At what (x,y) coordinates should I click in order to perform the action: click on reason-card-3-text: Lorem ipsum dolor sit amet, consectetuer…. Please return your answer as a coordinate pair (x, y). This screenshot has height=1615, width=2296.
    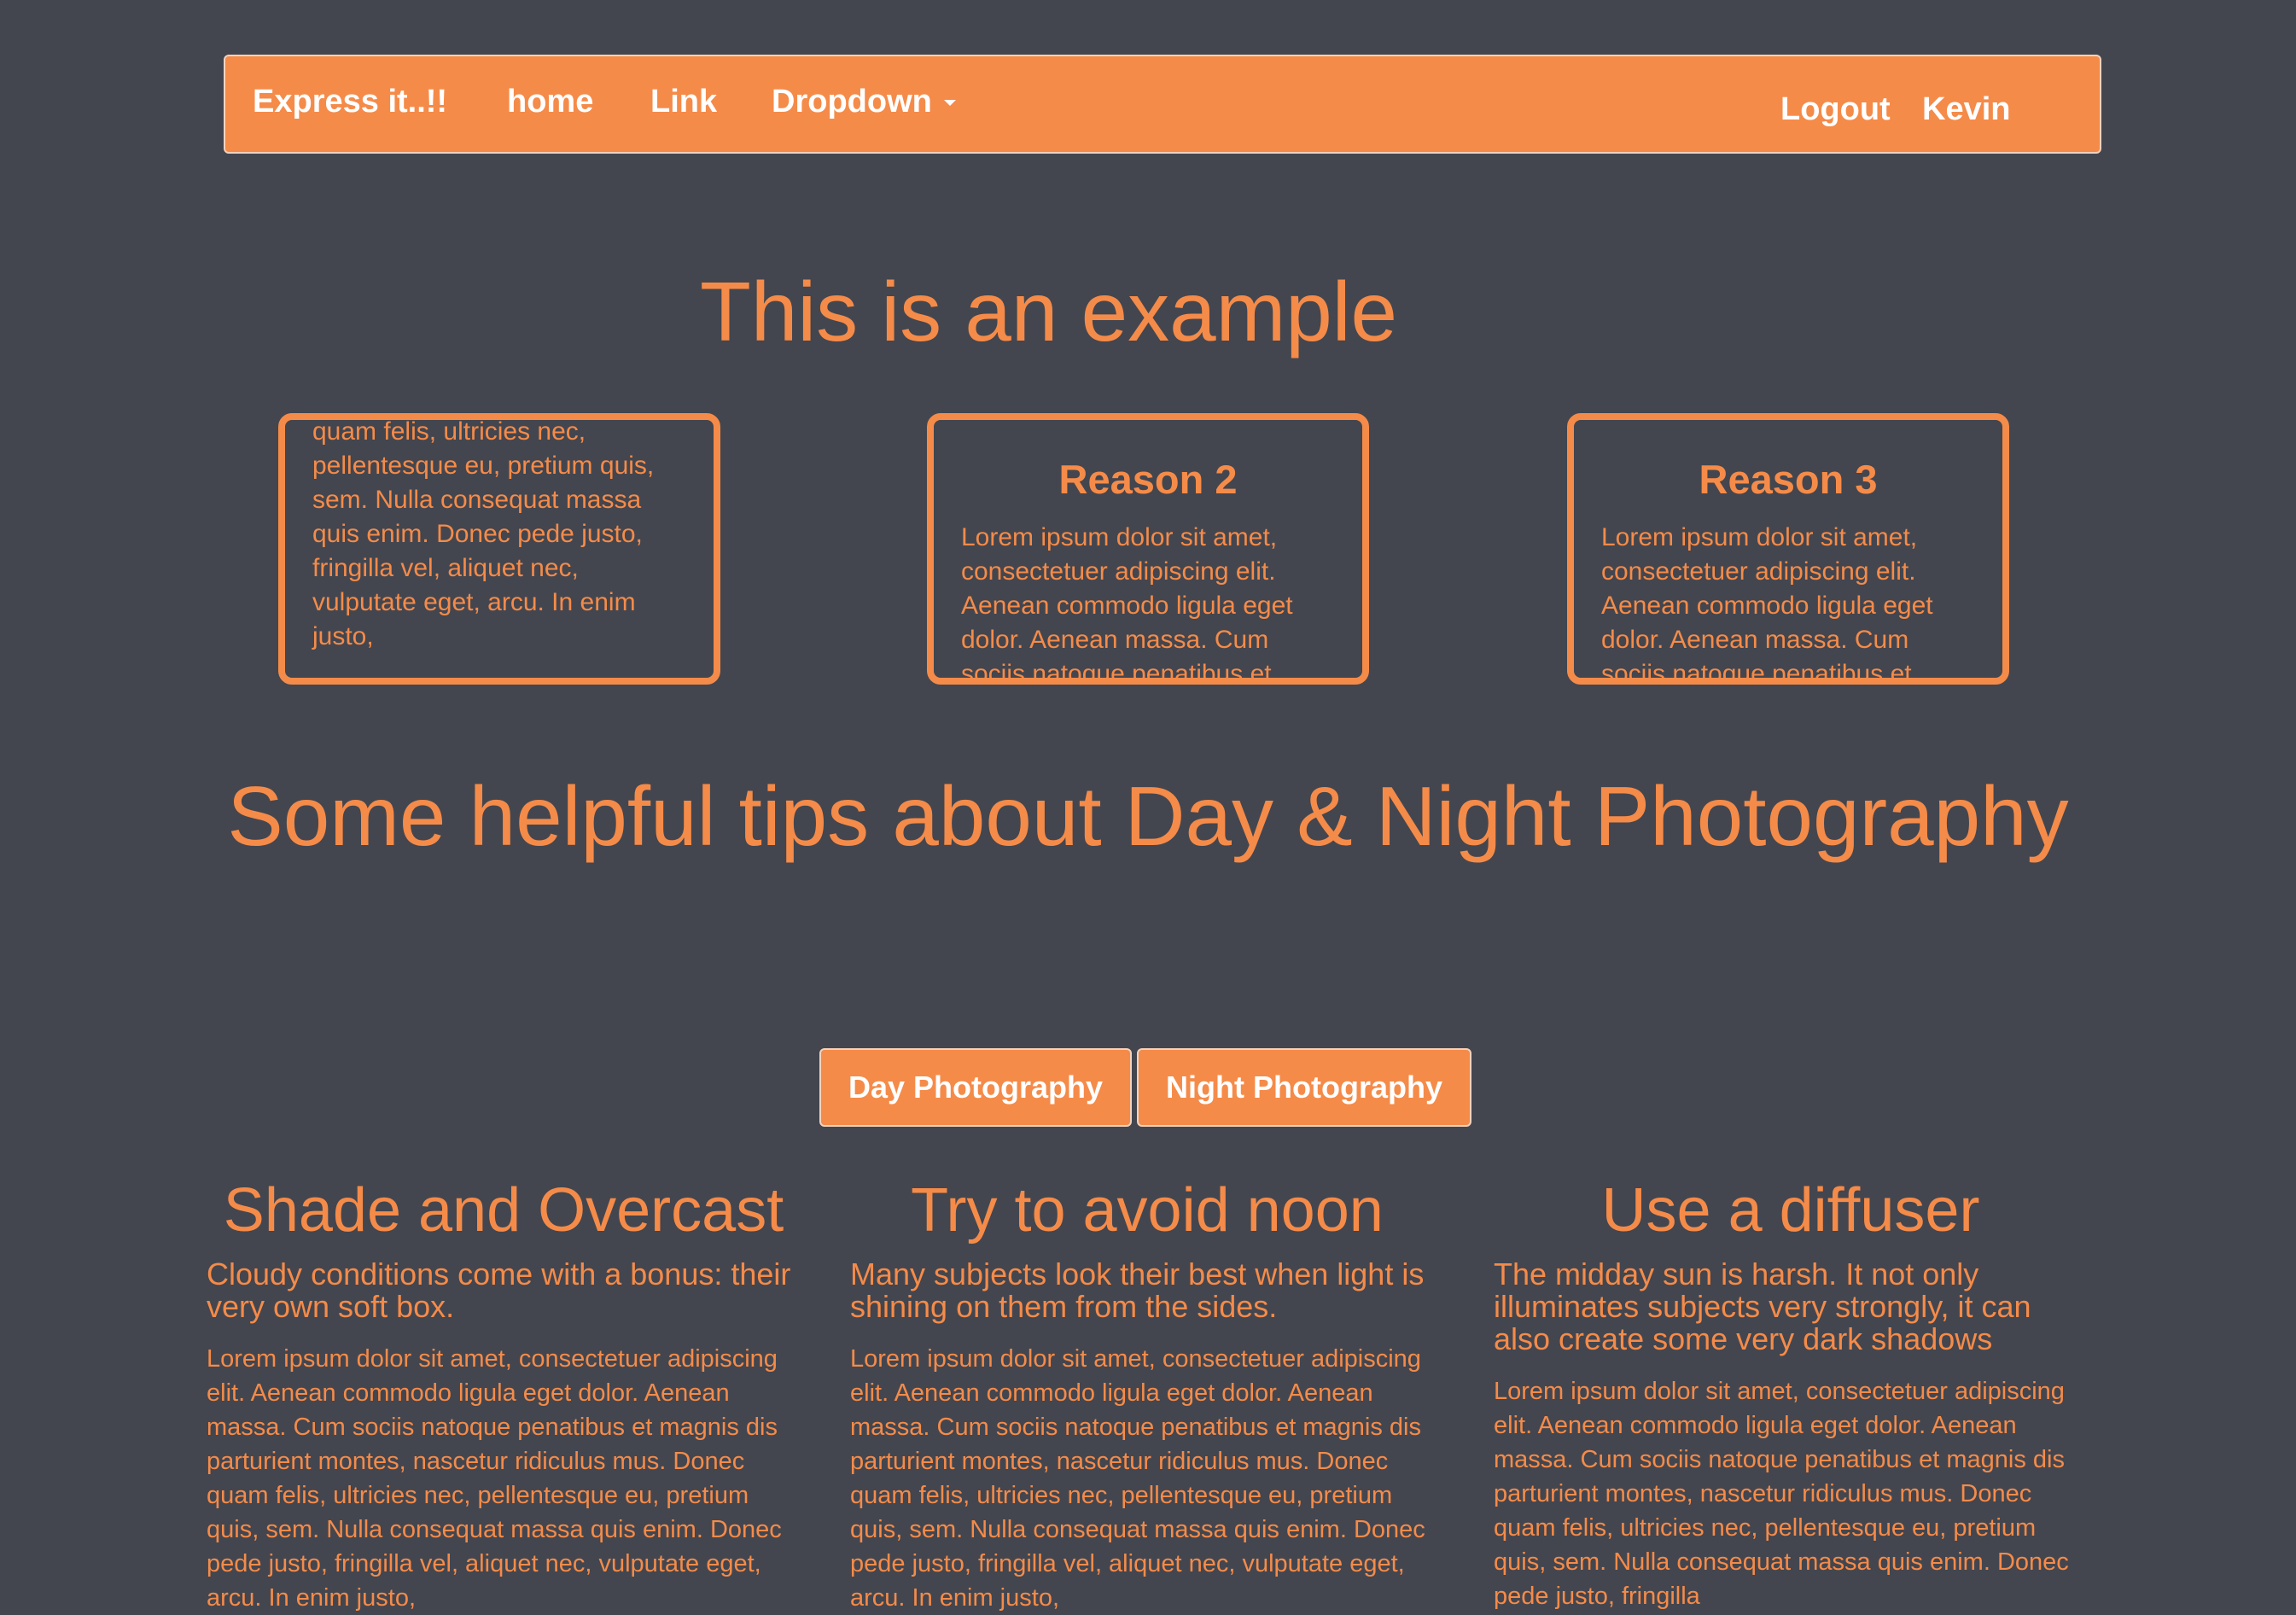
    Looking at the image, I should click on (1767, 604).